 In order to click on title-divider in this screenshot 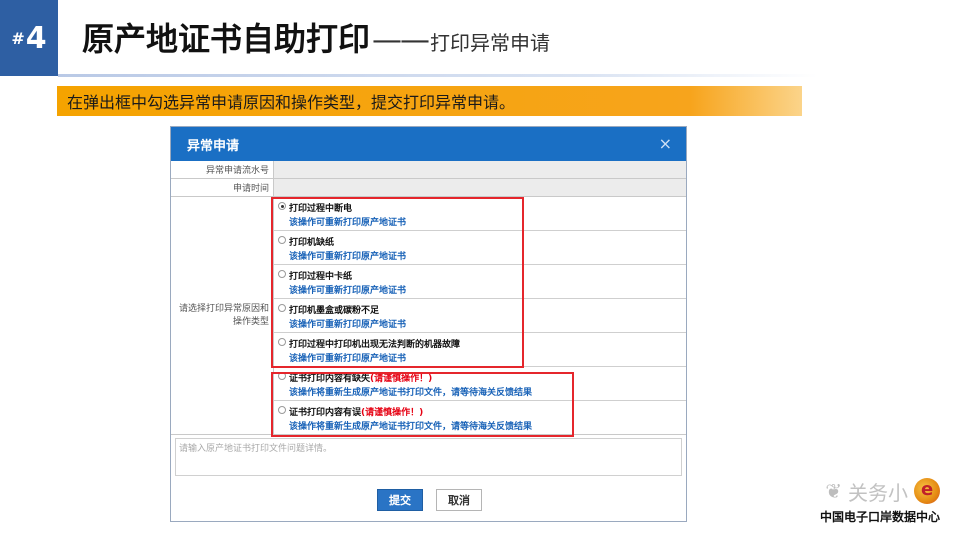, I will do `click(438, 75)`.